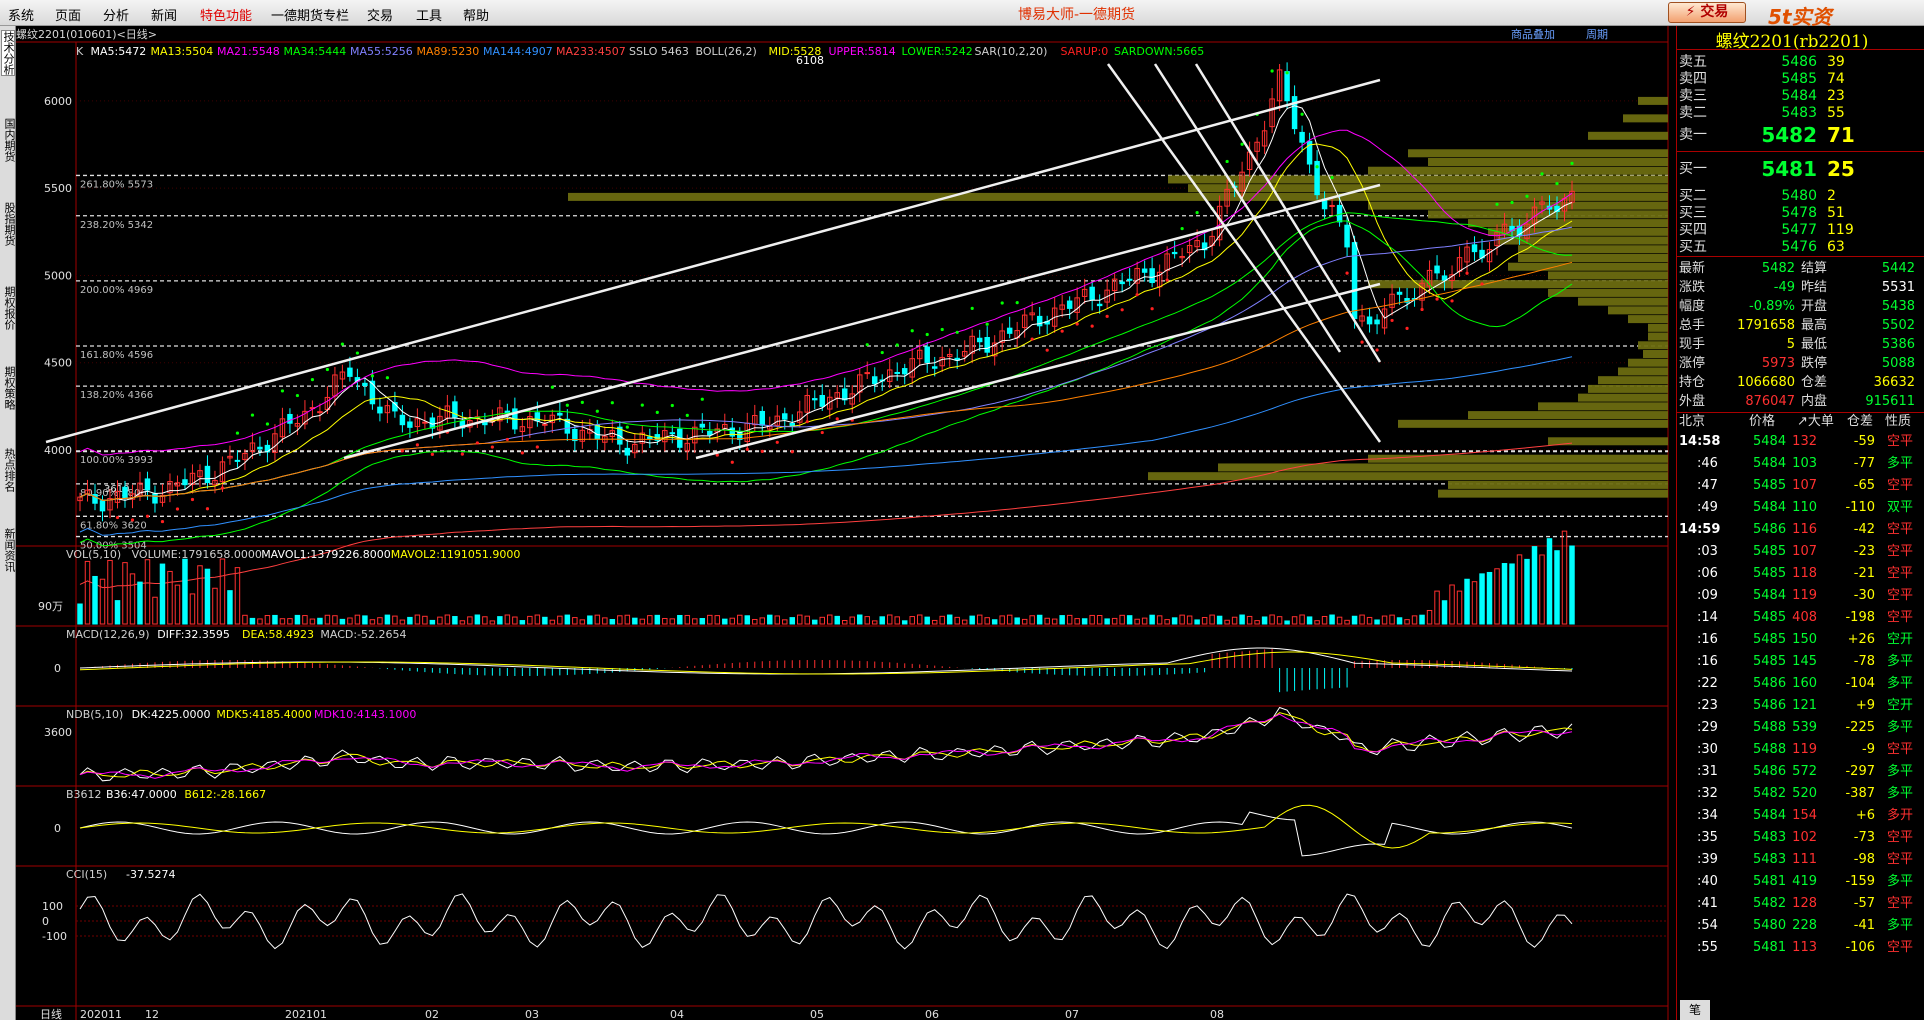  Describe the element at coordinates (1693, 62) in the screenshot. I see `ask-label: 卖五` at that location.